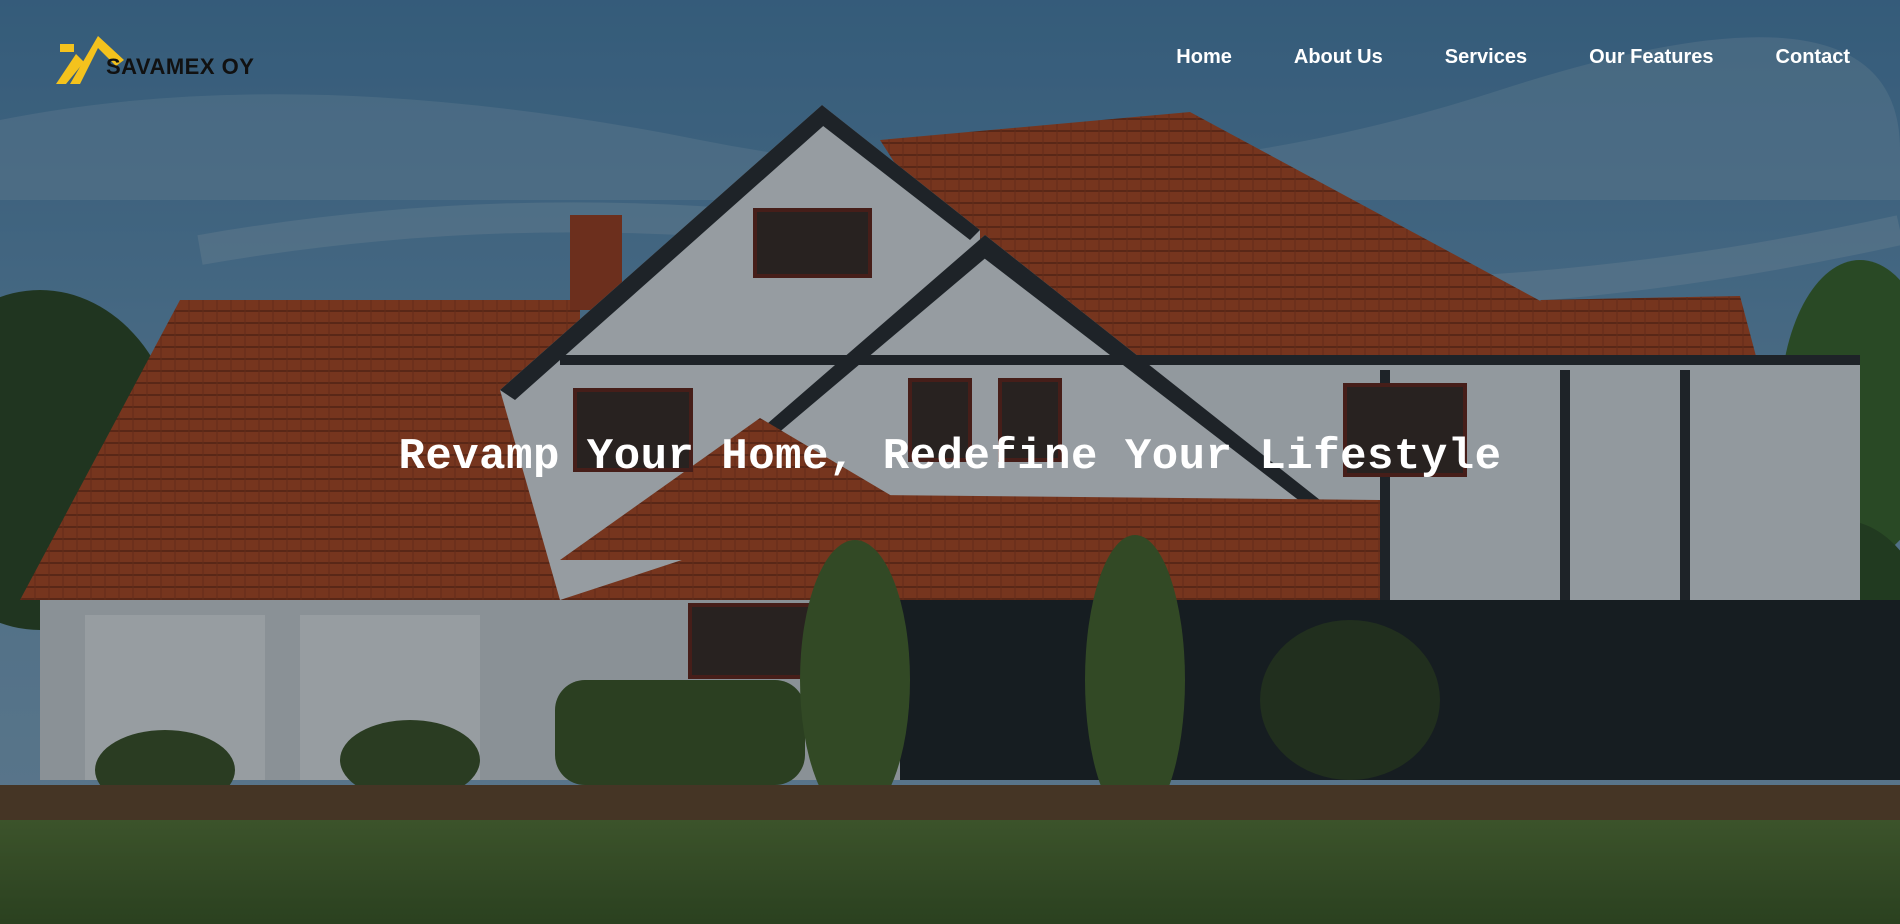  Describe the element at coordinates (1651, 57) in the screenshot. I see `nav-our-features: Our Features` at that location.